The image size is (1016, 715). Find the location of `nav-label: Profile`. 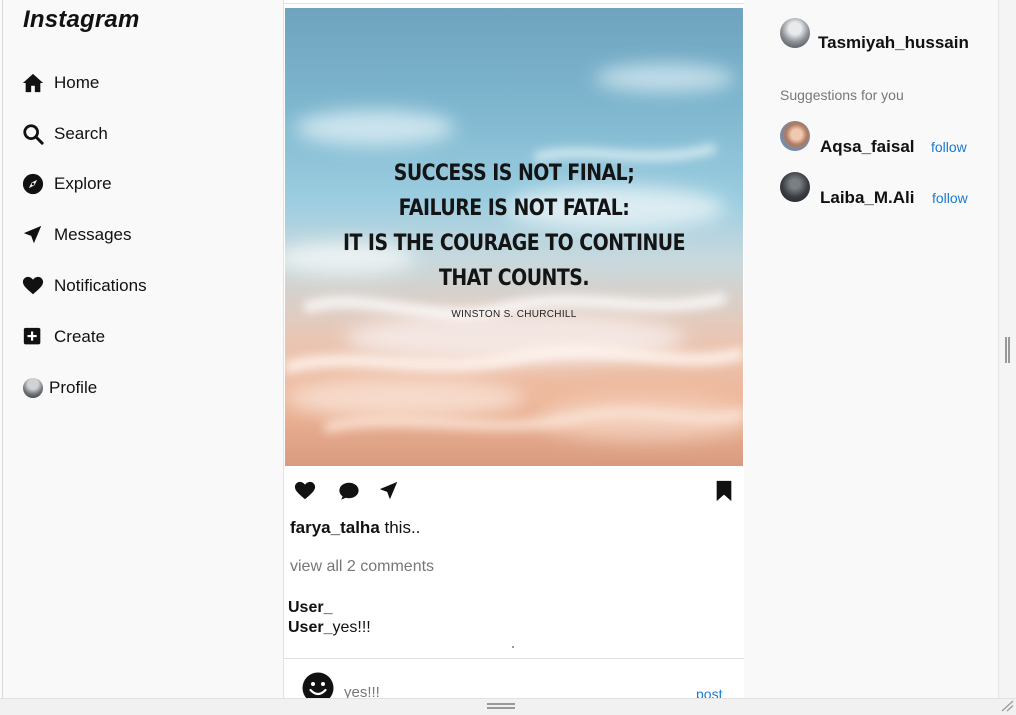

nav-label: Profile is located at coordinates (73, 387).